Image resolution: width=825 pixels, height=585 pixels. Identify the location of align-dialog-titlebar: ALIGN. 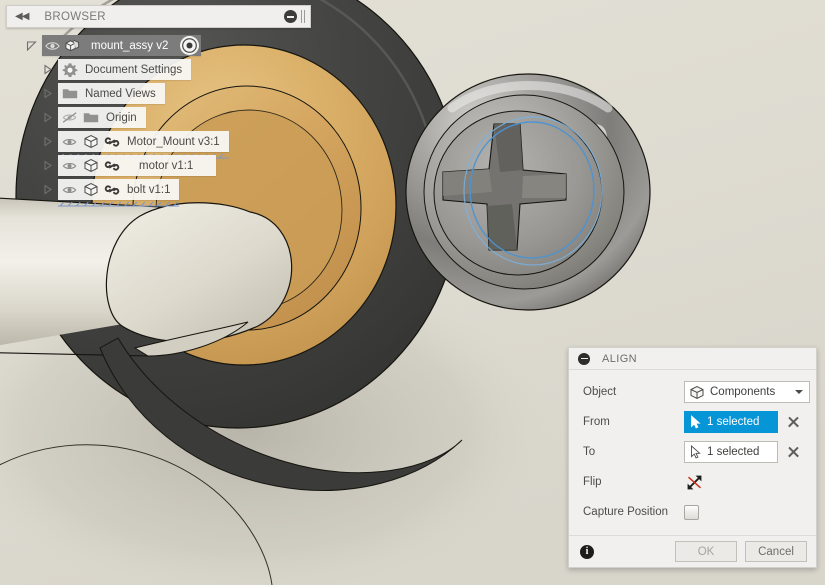
(692, 359).